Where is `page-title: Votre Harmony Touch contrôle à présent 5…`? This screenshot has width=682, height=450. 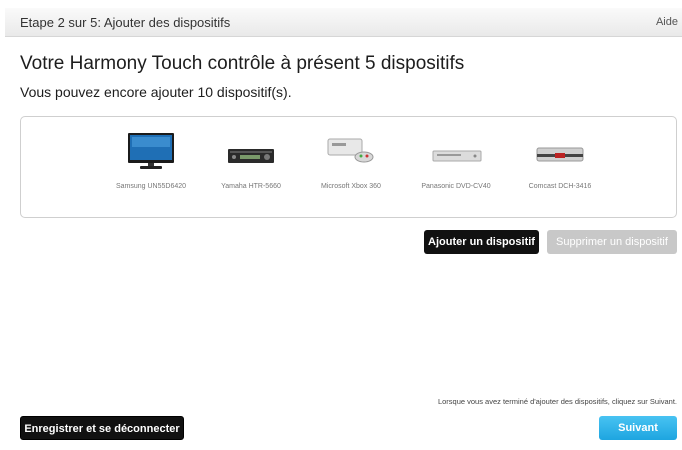
page-title: Votre Harmony Touch contrôle à présent 5… is located at coordinates (242, 63).